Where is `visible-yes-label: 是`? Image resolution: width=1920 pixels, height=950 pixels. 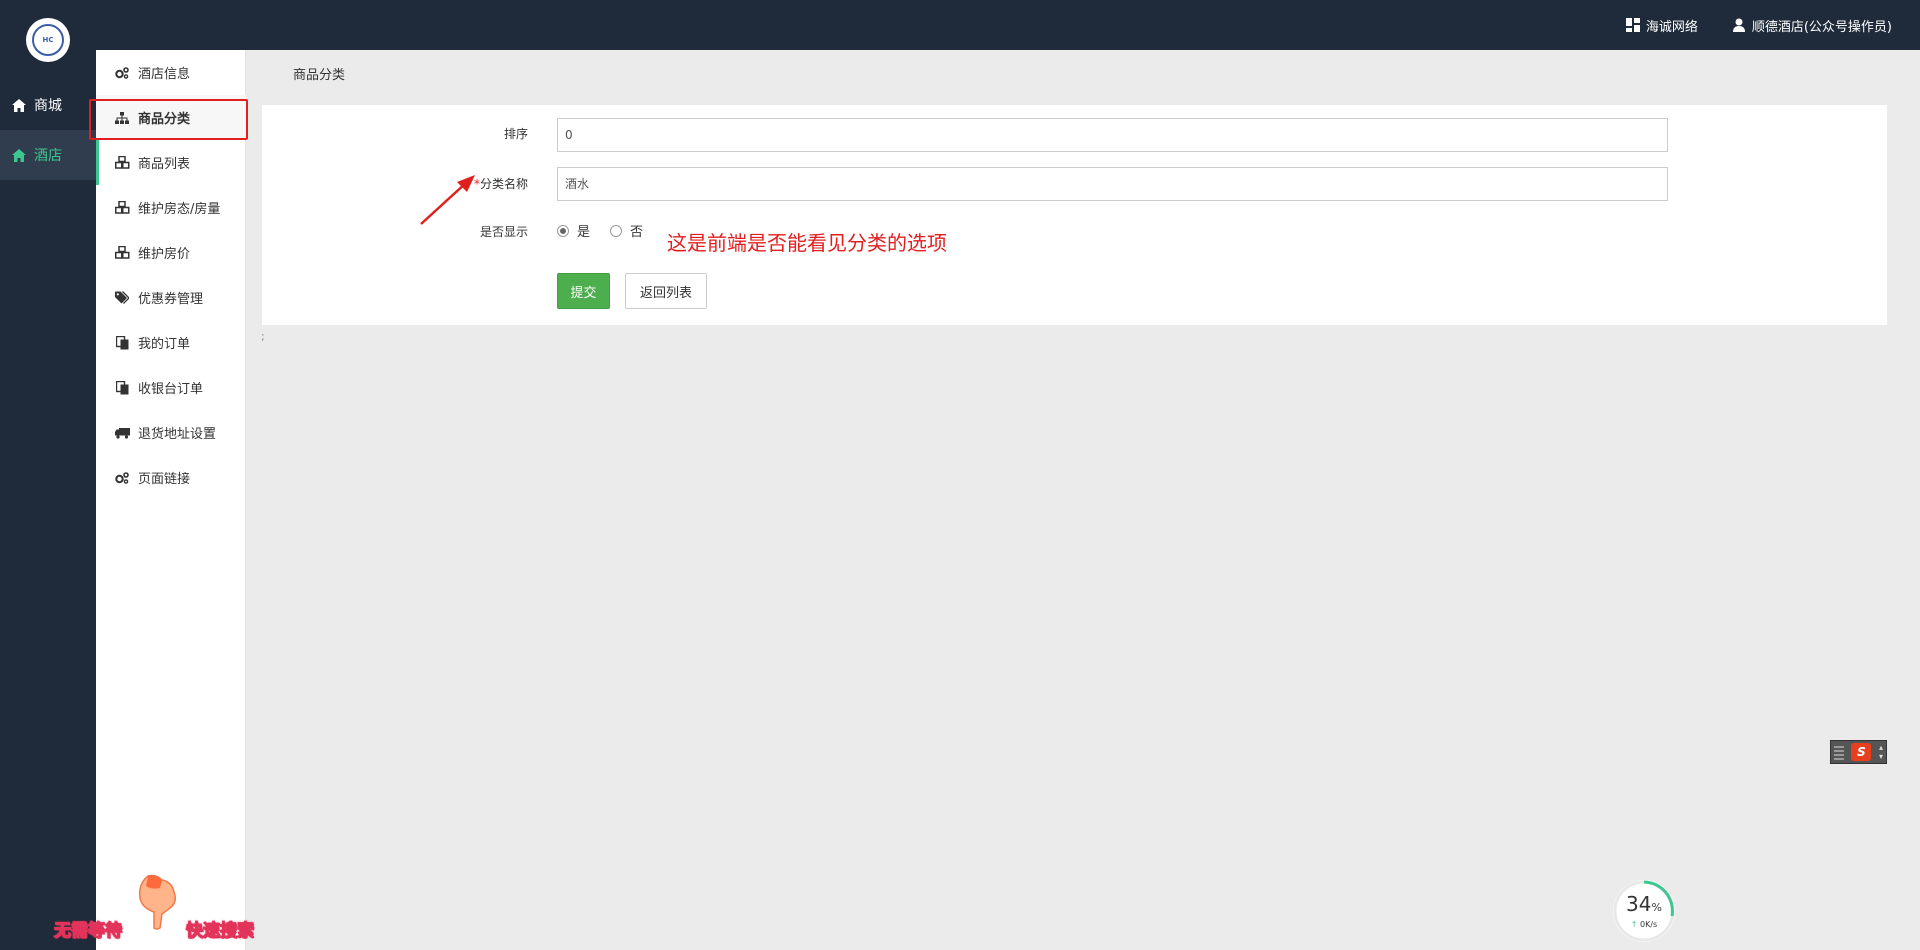 visible-yes-label: 是 is located at coordinates (583, 230).